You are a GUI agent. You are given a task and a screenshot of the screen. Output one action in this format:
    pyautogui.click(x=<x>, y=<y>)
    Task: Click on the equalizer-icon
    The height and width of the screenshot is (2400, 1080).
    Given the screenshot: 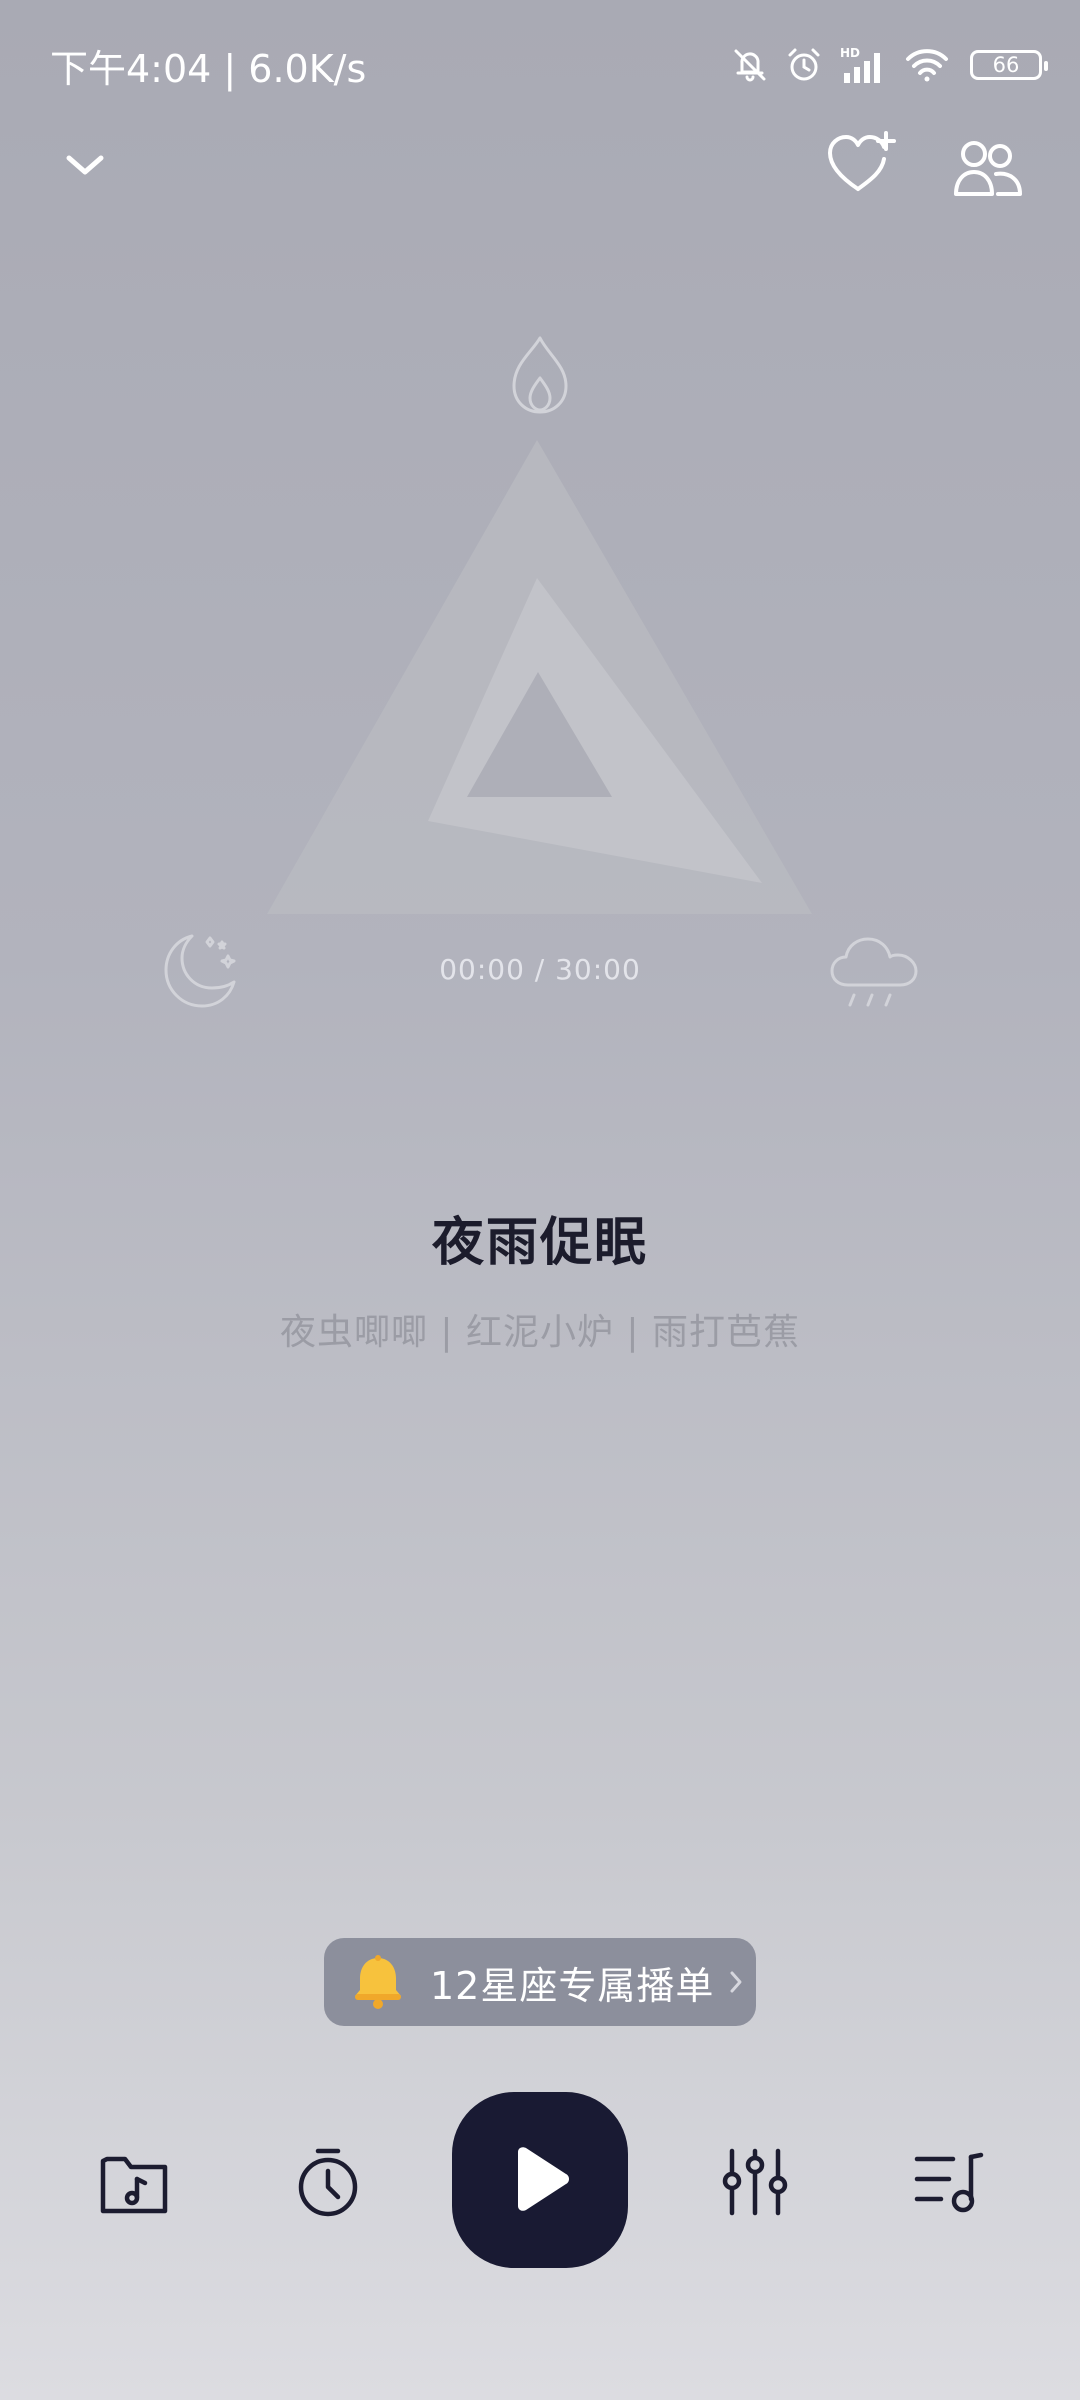 What is the action you would take?
    pyautogui.click(x=755, y=2182)
    